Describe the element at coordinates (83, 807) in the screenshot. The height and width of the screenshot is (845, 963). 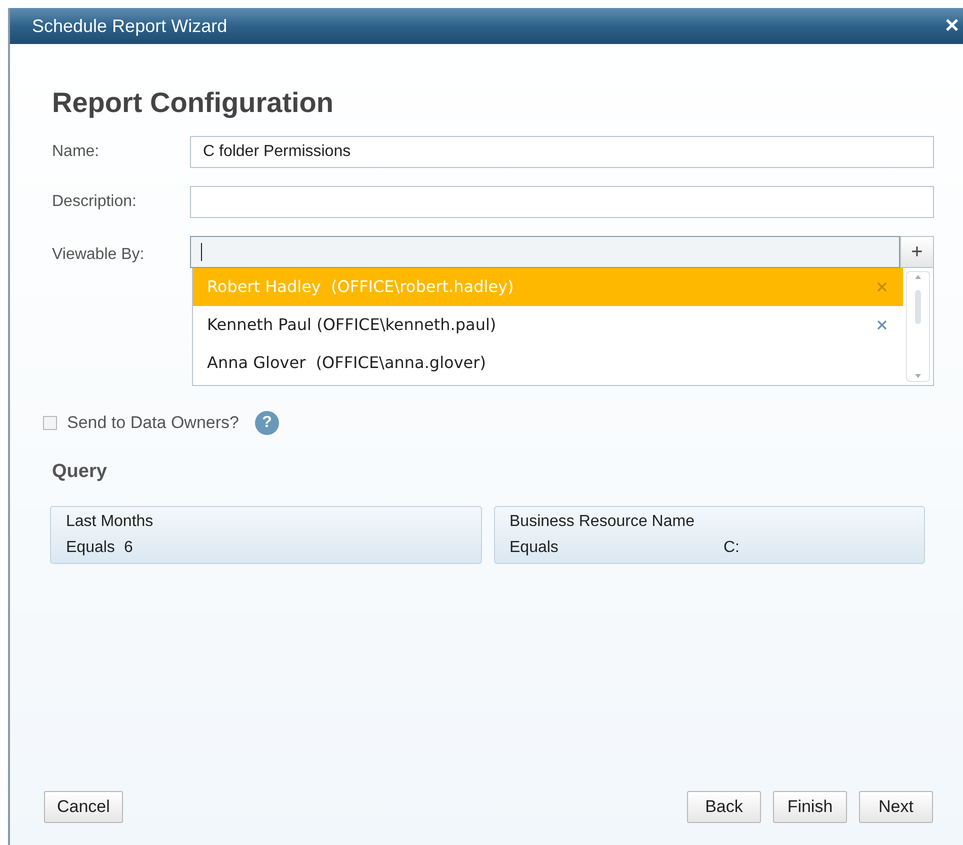
I see `cancel-button: Cancel` at that location.